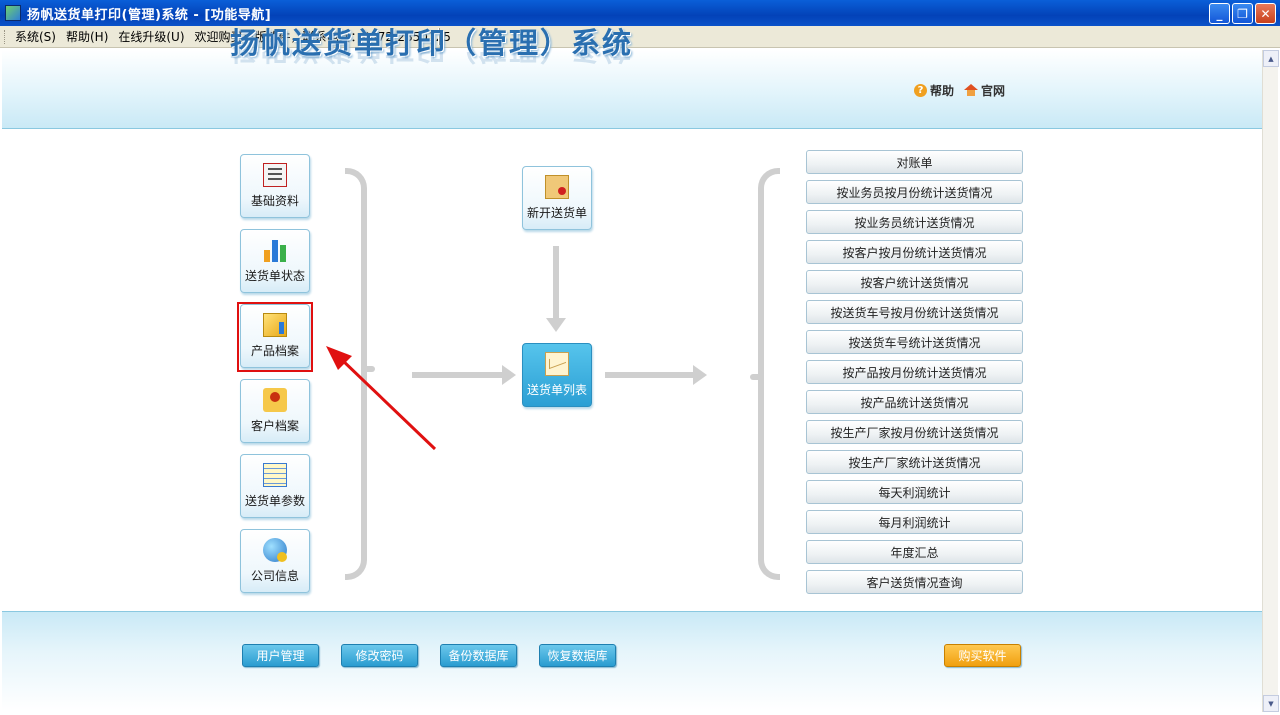  Describe the element at coordinates (914, 462) in the screenshot. I see `report-manufacturer: 按生产厂家统计送货情况` at that location.